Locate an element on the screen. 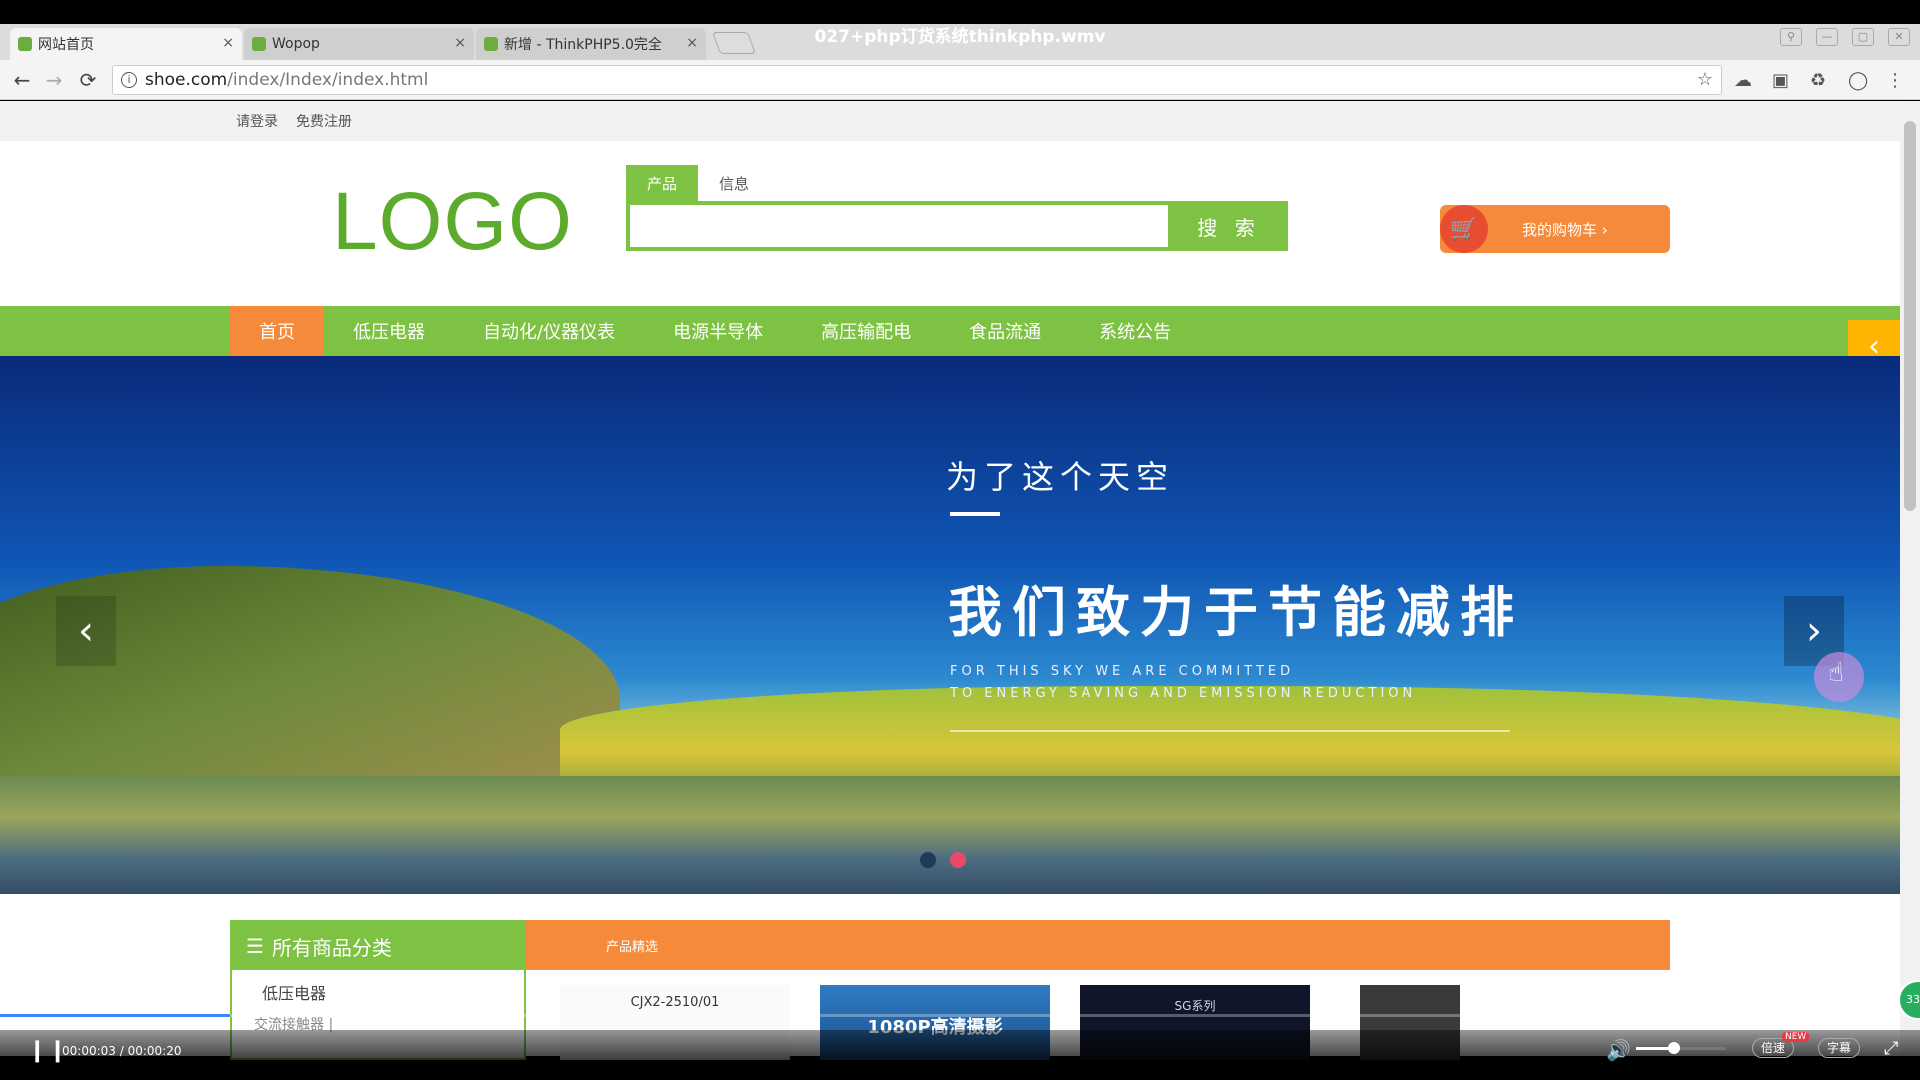 The image size is (1920, 1080). address-bar: i shoe.com /index/Index/index.html ☆ is located at coordinates (917, 80).